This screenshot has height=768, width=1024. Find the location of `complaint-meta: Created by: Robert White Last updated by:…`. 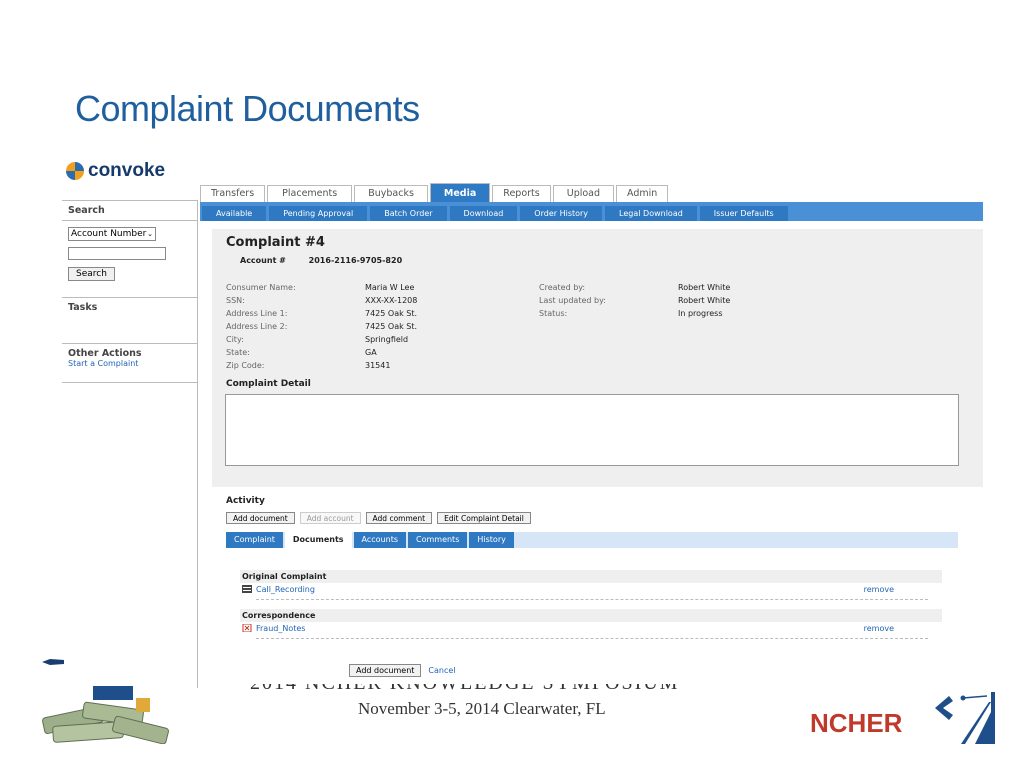

complaint-meta: Created by: Robert White Last updated by:… is located at coordinates (634, 302).